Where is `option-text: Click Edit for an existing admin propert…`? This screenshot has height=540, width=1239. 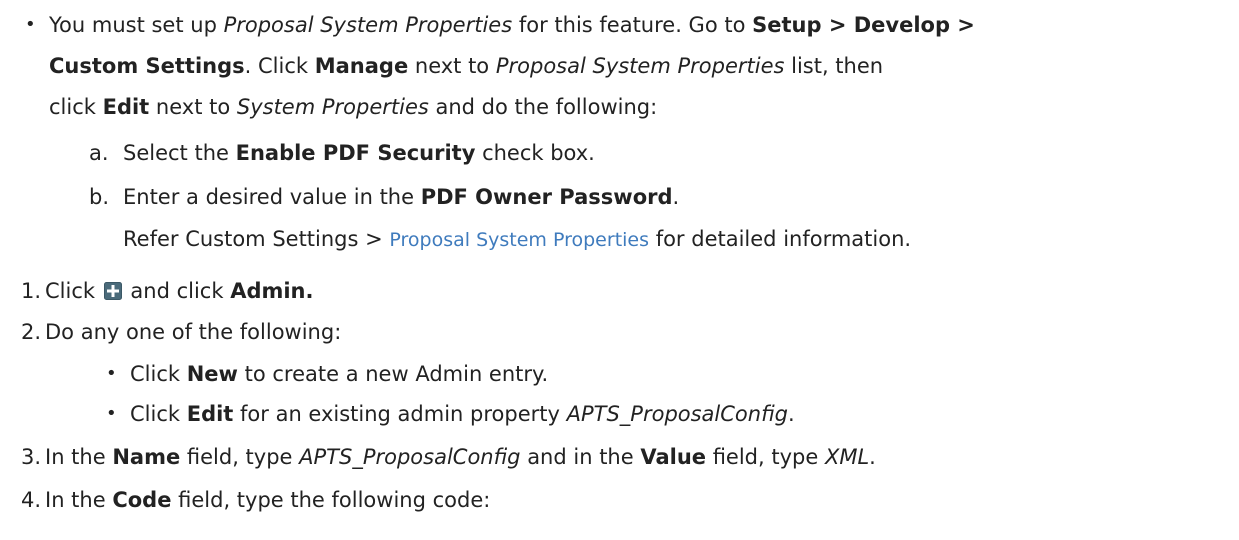
option-text: Click Edit for an existing admin propert… is located at coordinates (462, 414).